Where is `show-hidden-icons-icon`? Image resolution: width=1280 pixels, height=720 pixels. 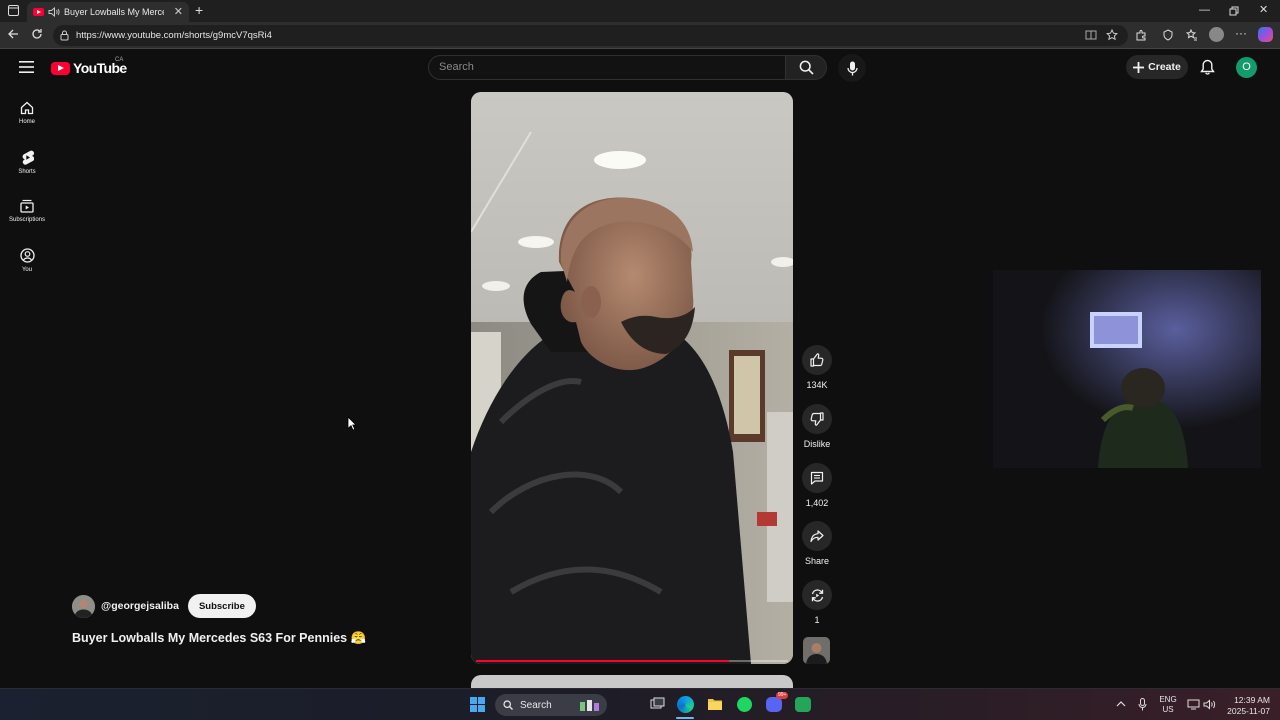
show-hidden-icons-icon is located at coordinates (1121, 703).